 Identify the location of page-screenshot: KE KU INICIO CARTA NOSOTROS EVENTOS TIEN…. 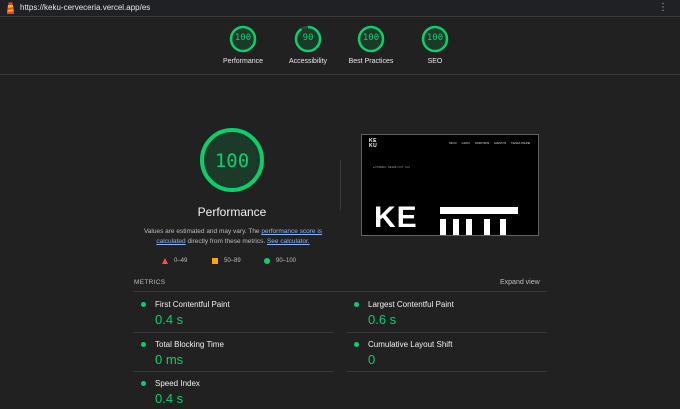
(450, 185).